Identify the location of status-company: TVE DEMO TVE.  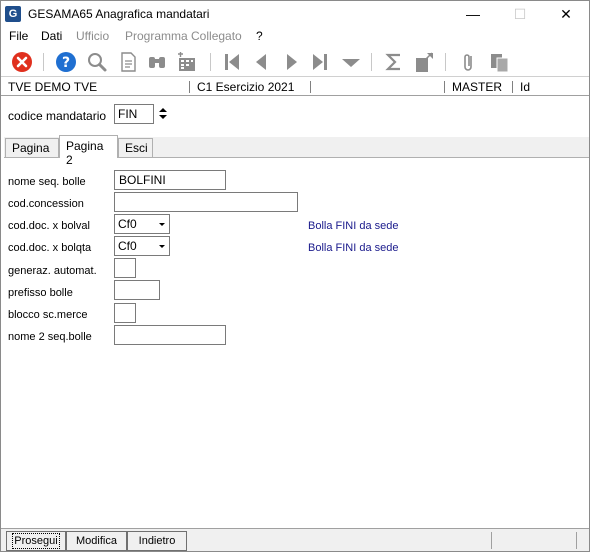
(53, 87).